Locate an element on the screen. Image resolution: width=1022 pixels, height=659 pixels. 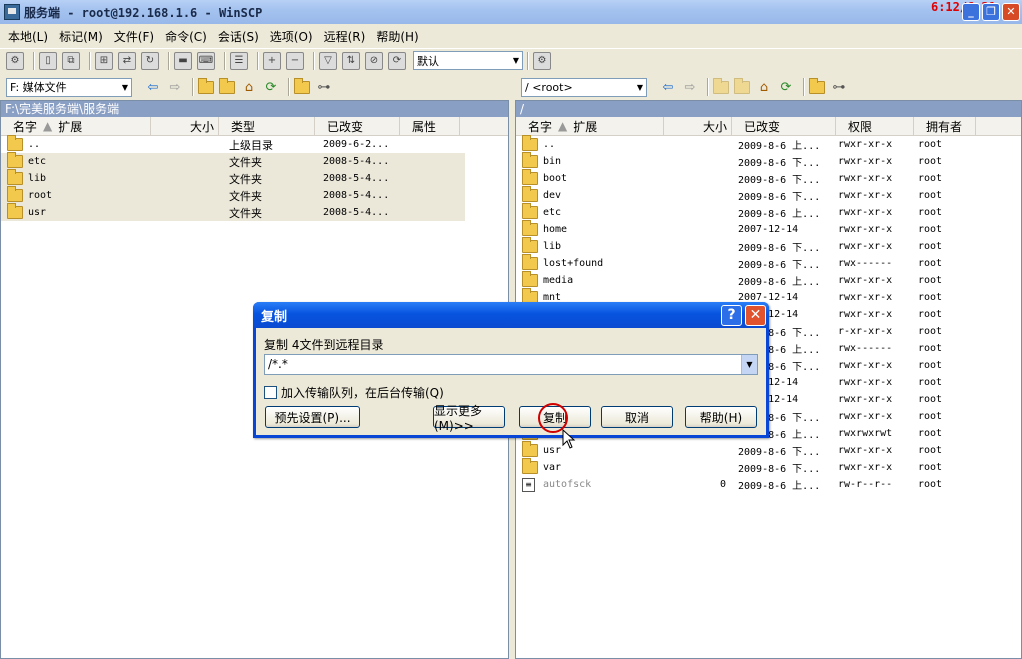
transfer-options-icon: ⚙ is located at coordinates (542, 60).